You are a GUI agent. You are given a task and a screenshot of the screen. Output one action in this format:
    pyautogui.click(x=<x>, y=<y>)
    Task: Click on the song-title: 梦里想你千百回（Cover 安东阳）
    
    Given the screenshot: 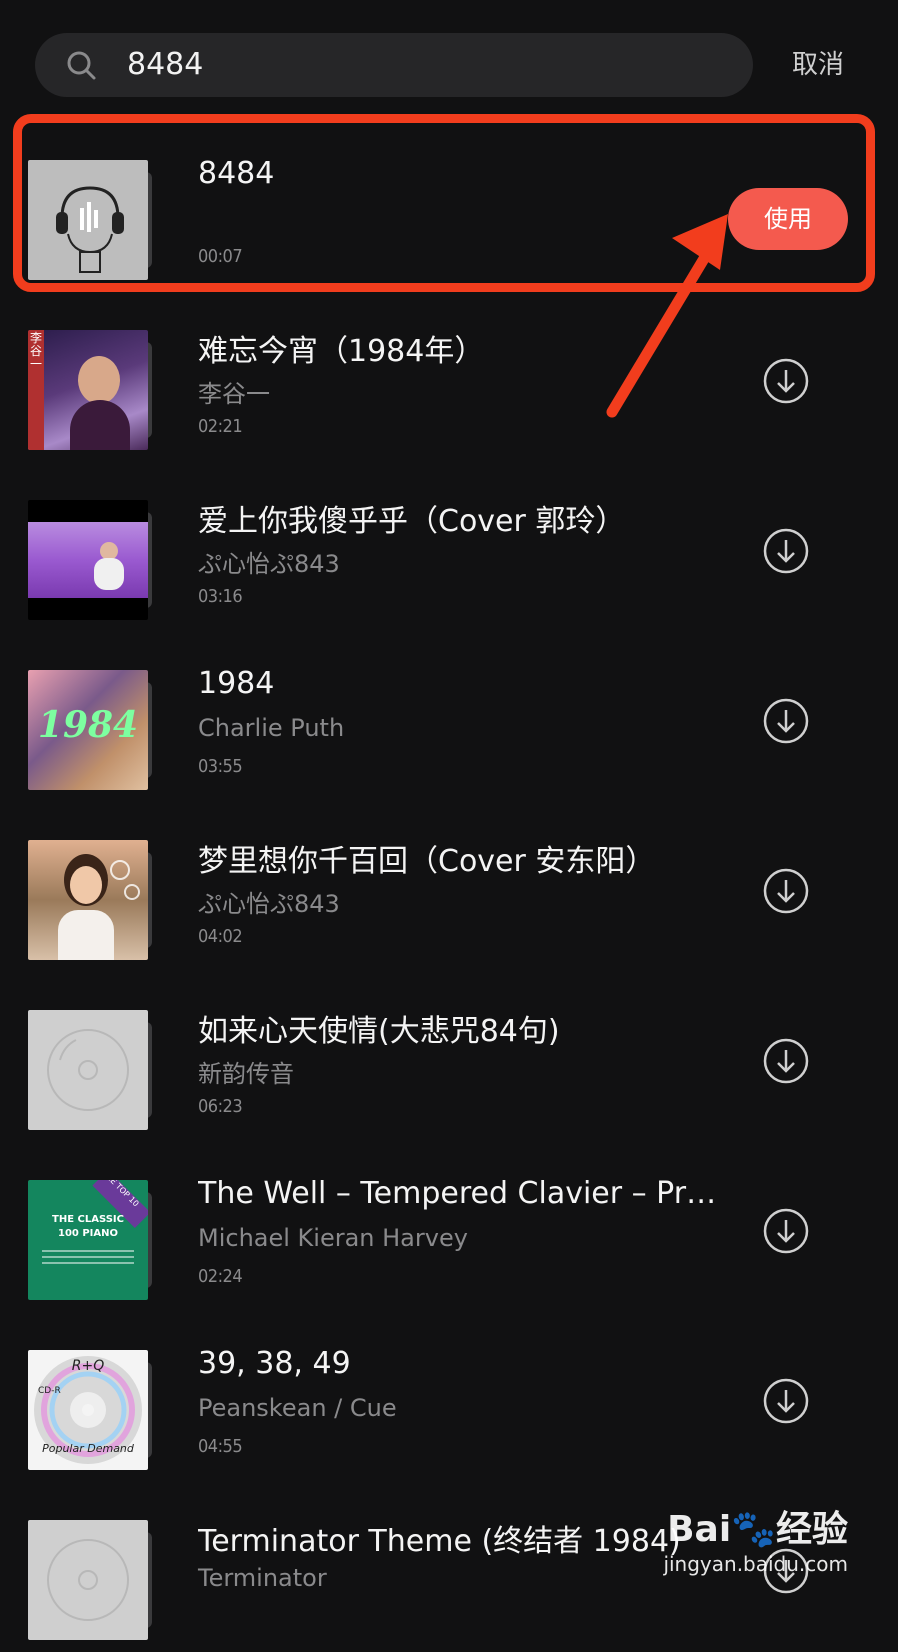 What is the action you would take?
    pyautogui.click(x=427, y=861)
    